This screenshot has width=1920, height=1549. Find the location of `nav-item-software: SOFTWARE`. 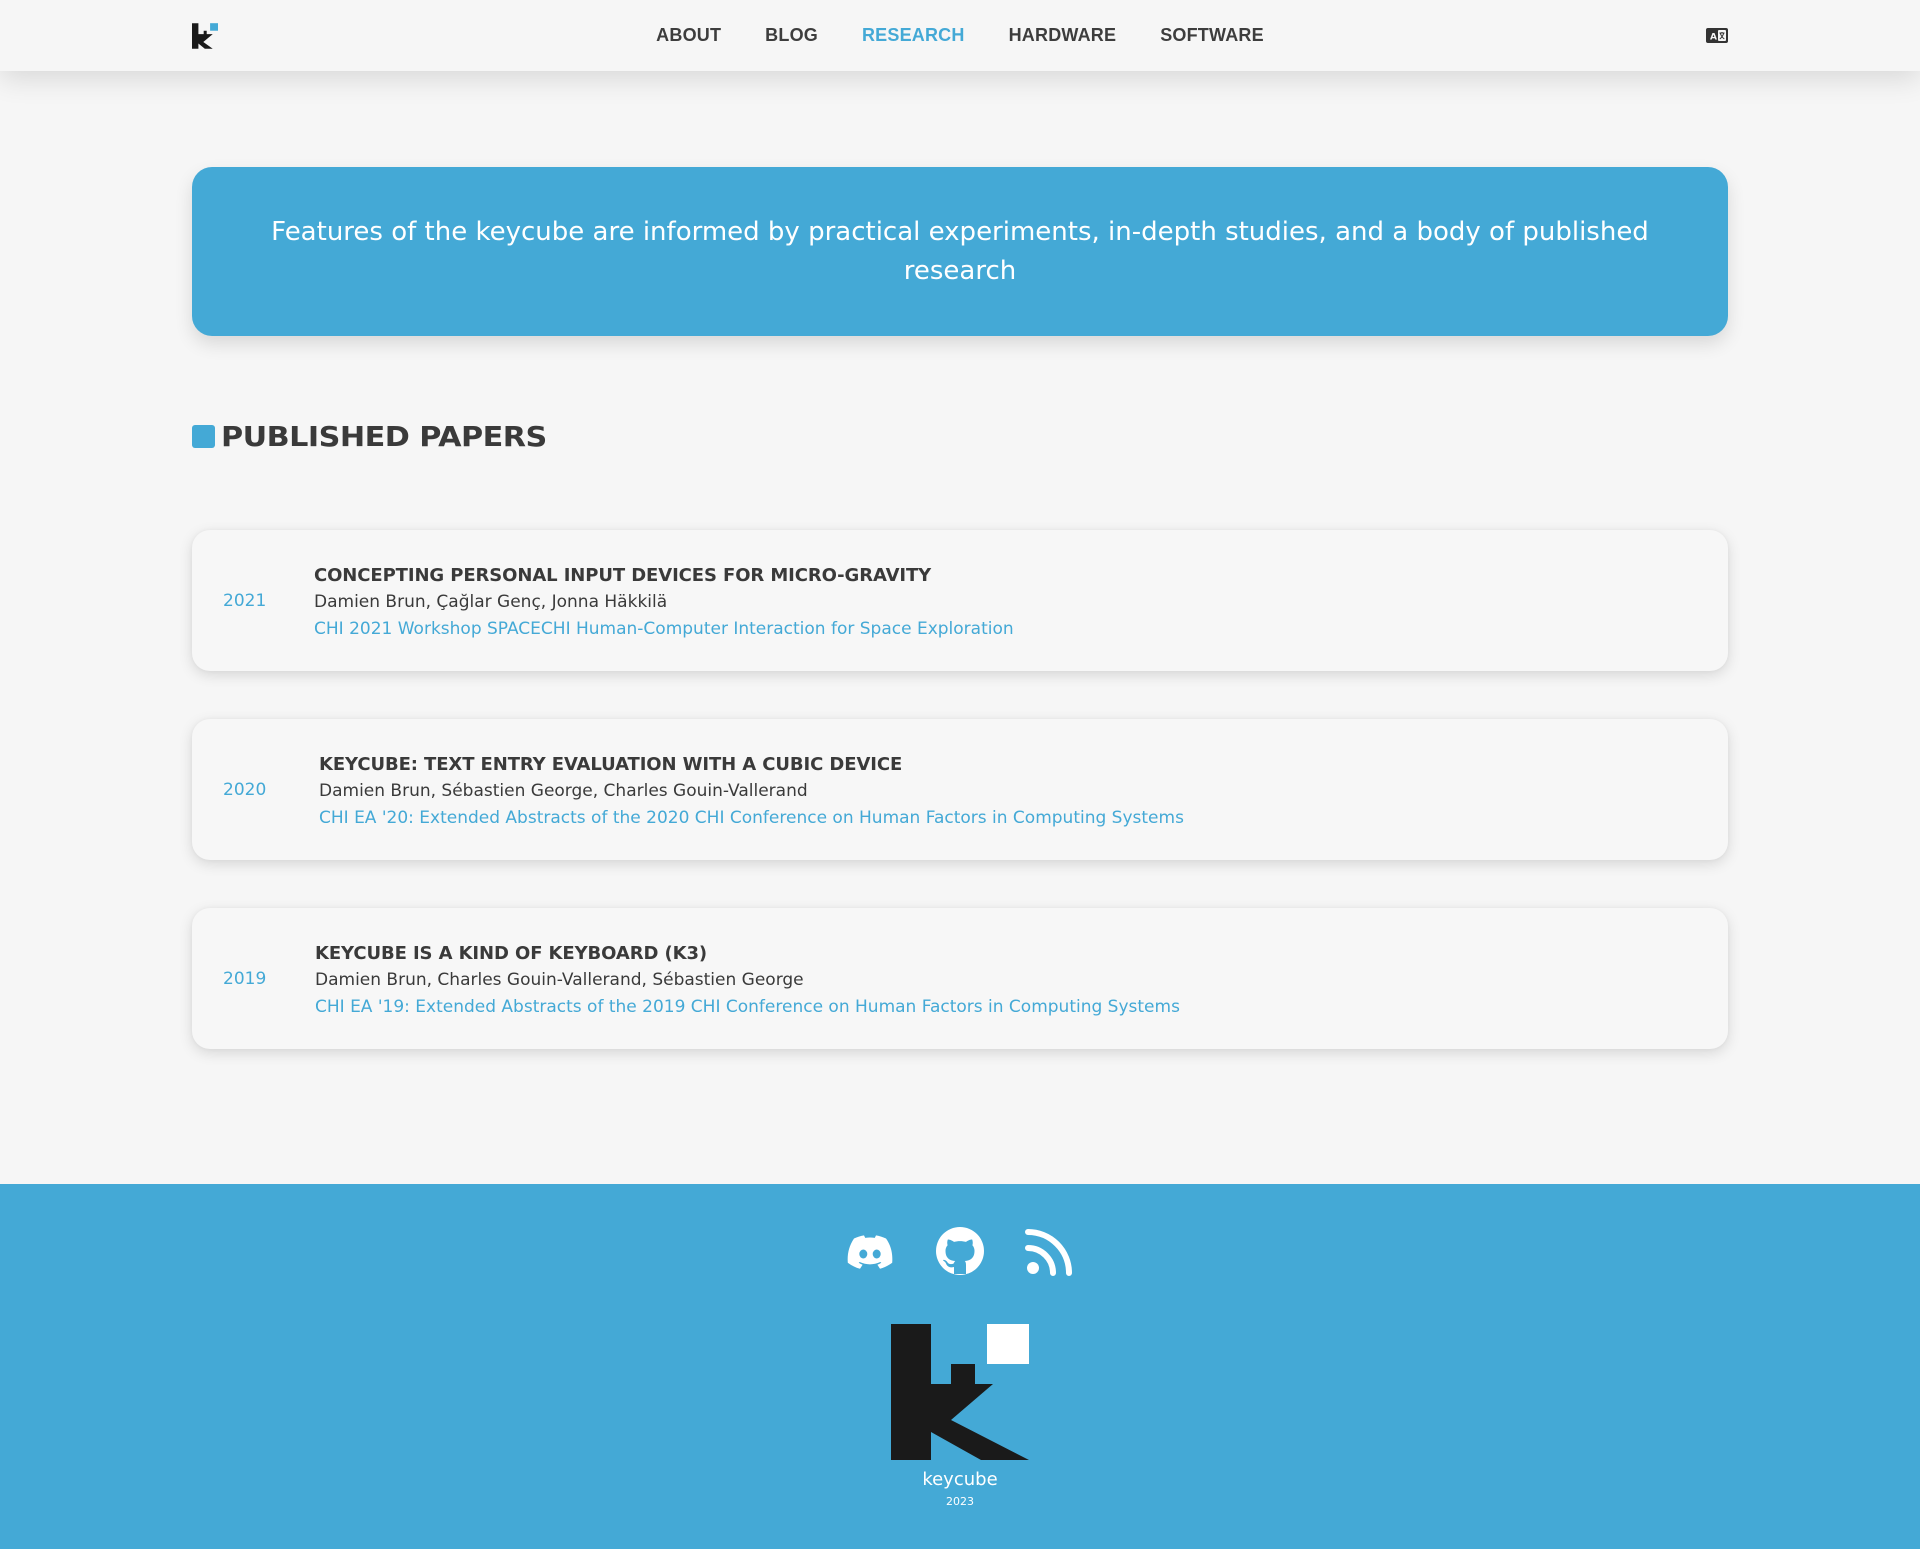

nav-item-software: SOFTWARE is located at coordinates (1212, 35).